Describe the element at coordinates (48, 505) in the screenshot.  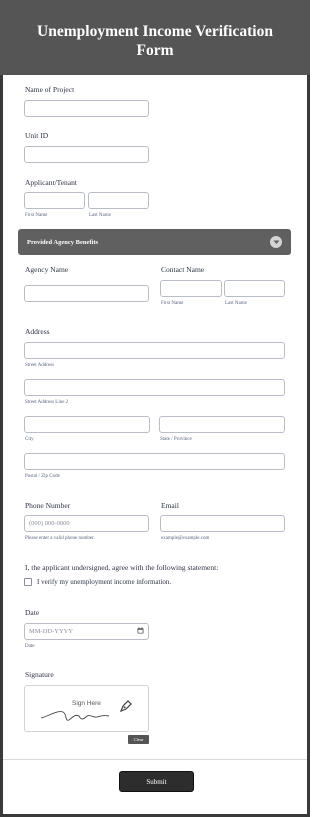
I see `phone-label: Phone Number` at that location.